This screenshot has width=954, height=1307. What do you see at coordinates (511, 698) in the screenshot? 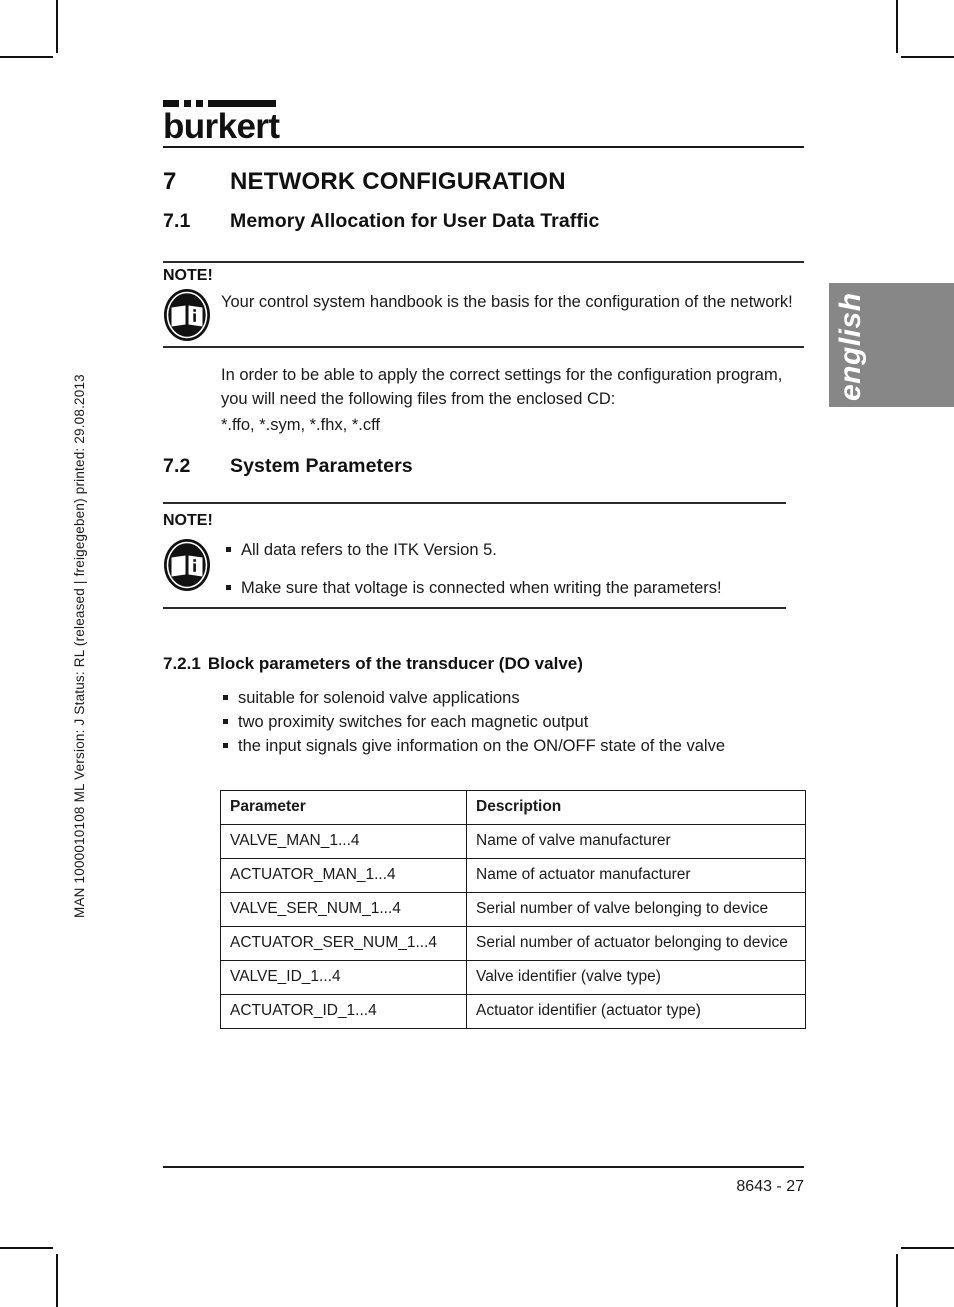
I see `list-item: suitable for solenoid valve applications` at bounding box center [511, 698].